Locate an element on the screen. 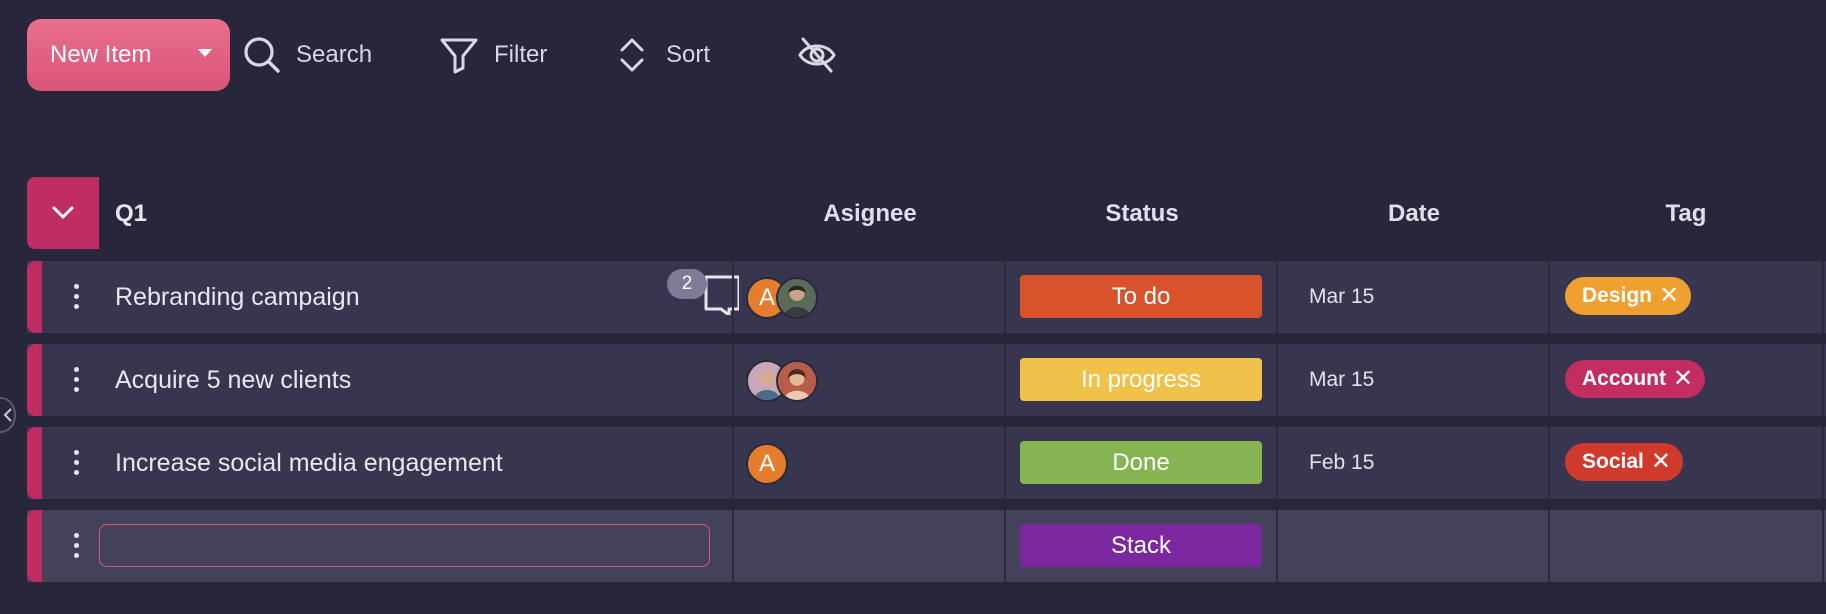 The image size is (1826, 614). eye-off-icon is located at coordinates (817, 55).